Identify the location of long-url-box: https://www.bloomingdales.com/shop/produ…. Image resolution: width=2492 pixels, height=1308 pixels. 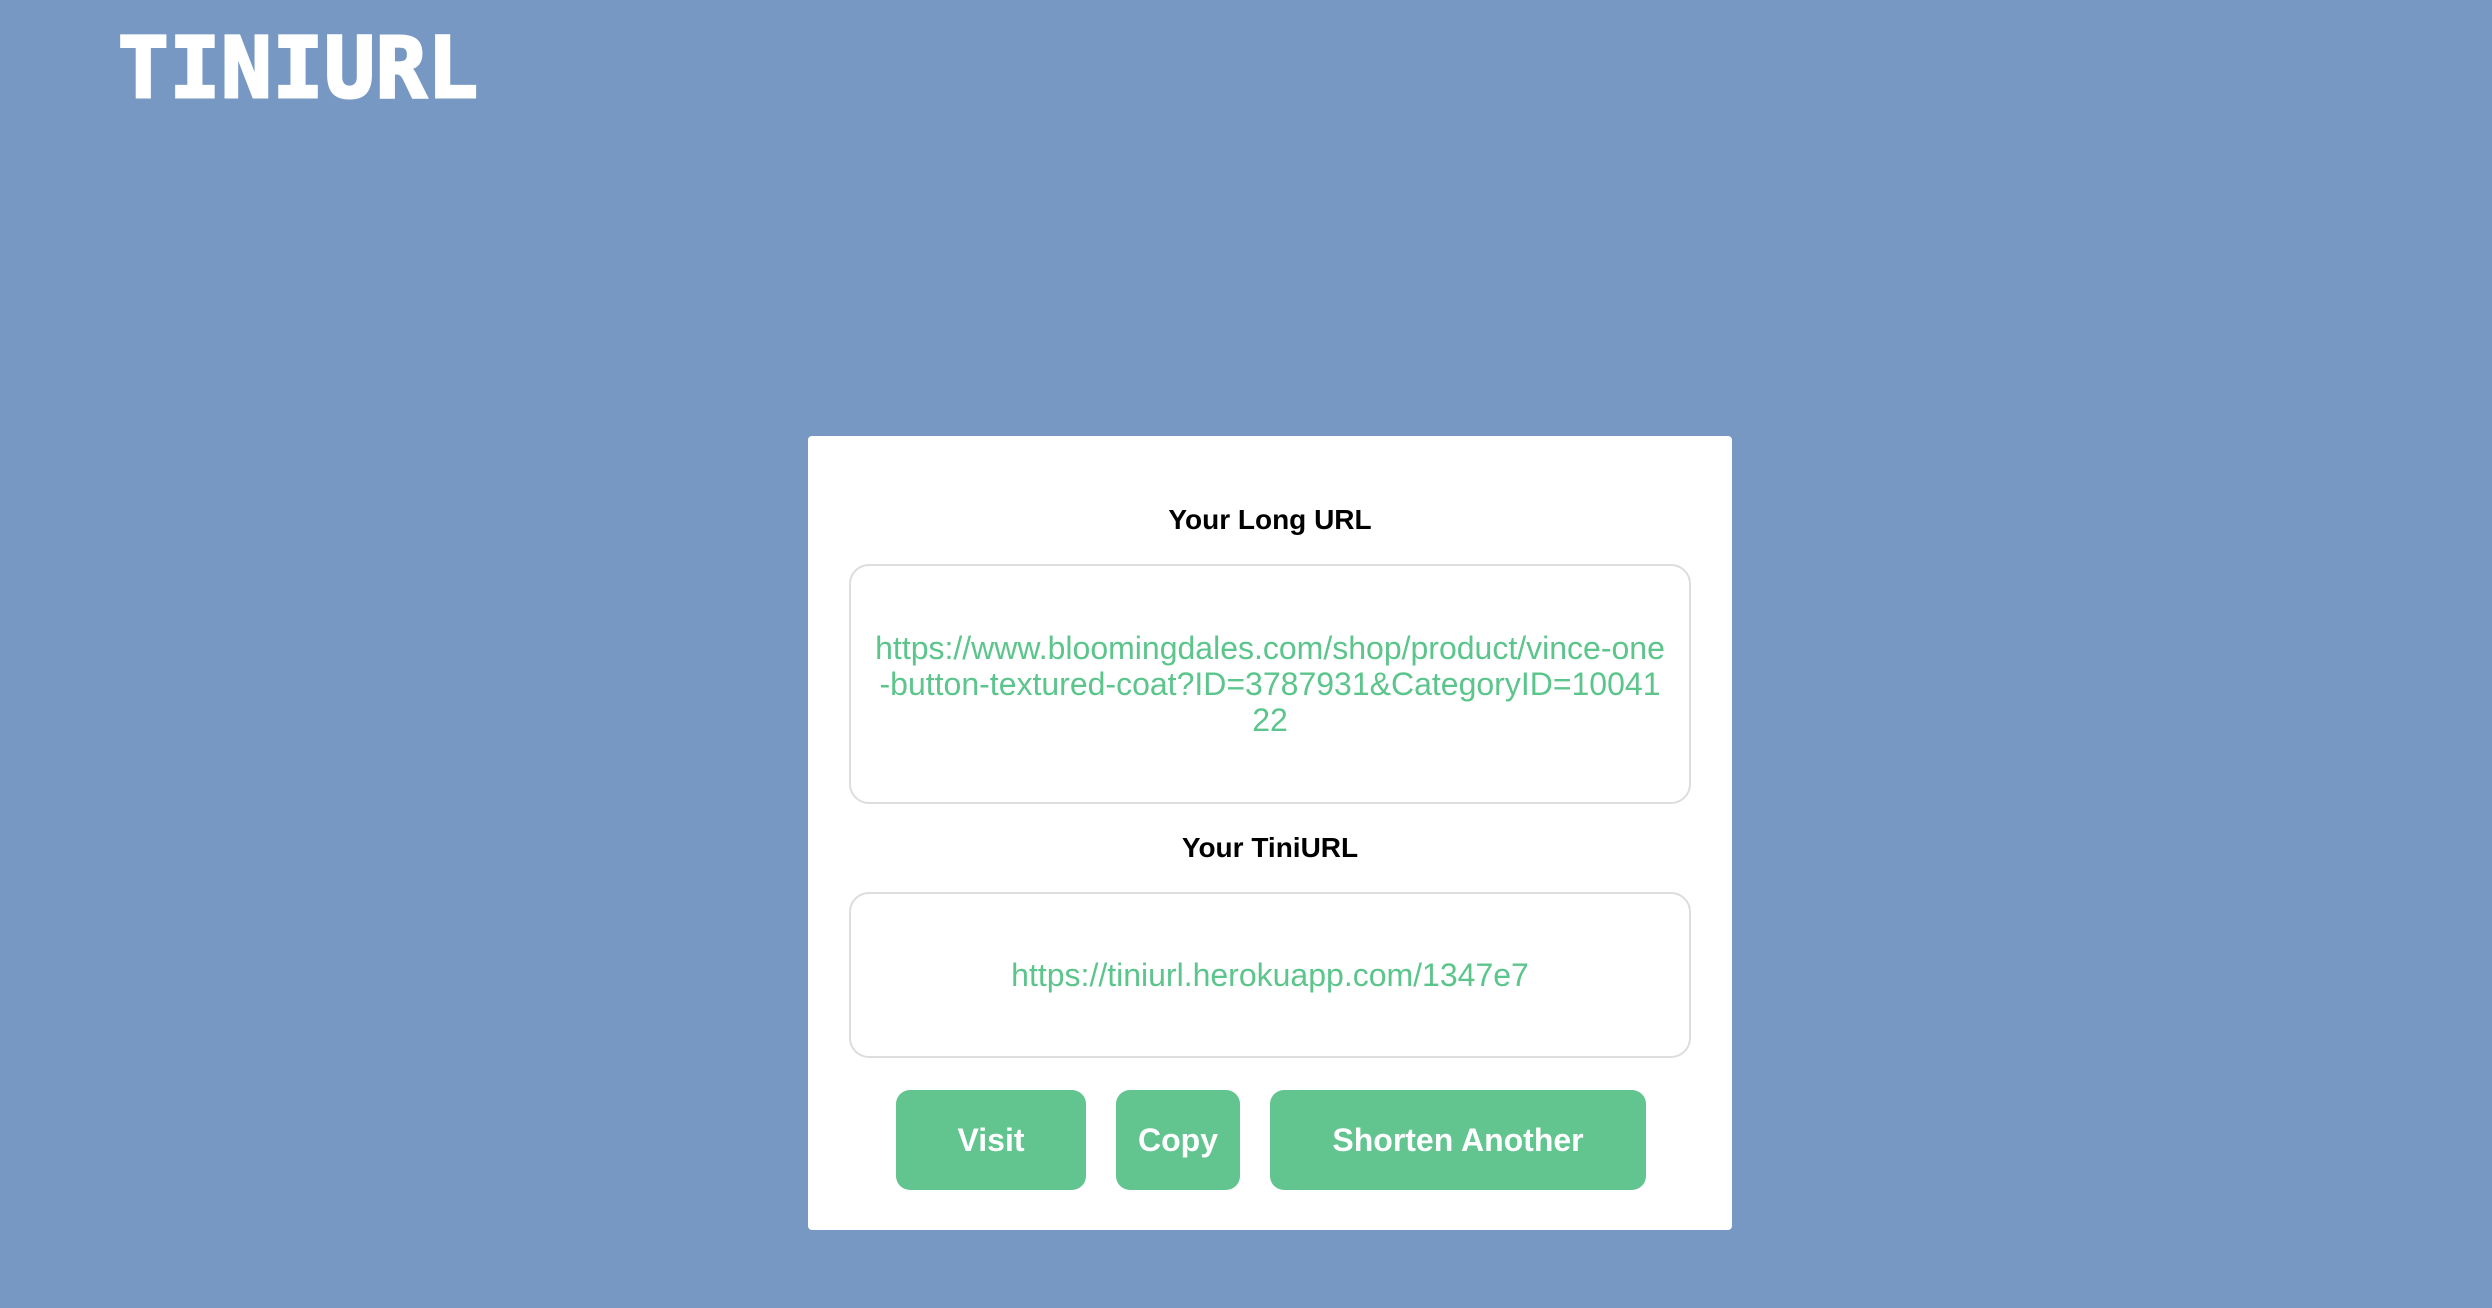
(1270, 684).